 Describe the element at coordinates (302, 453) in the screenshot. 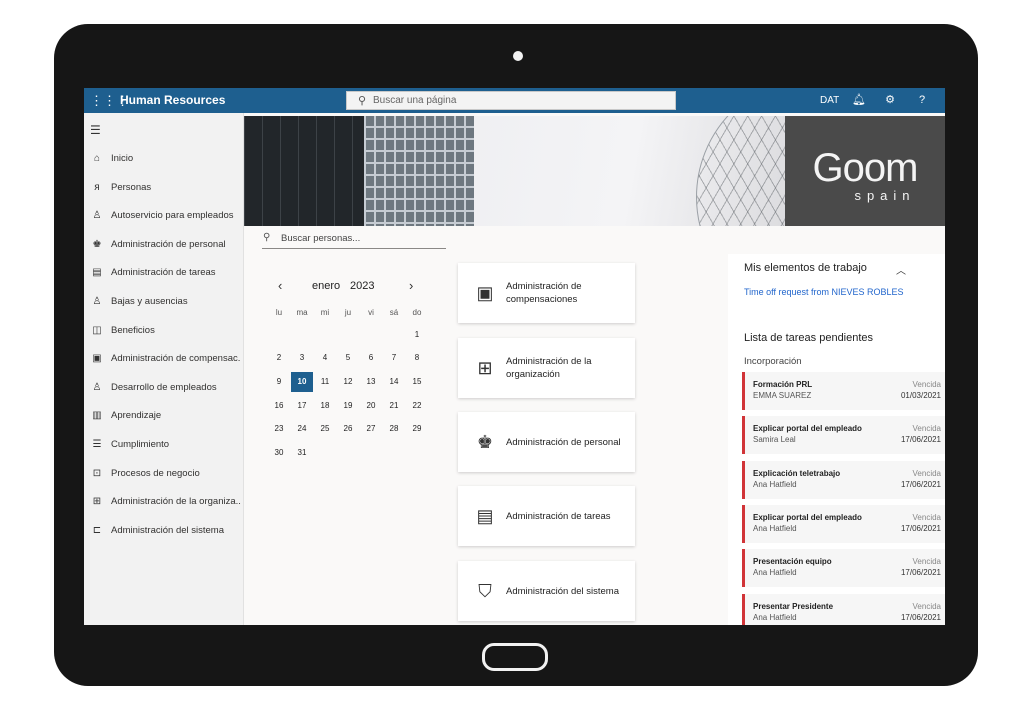

I see `calendar-day: 31` at that location.